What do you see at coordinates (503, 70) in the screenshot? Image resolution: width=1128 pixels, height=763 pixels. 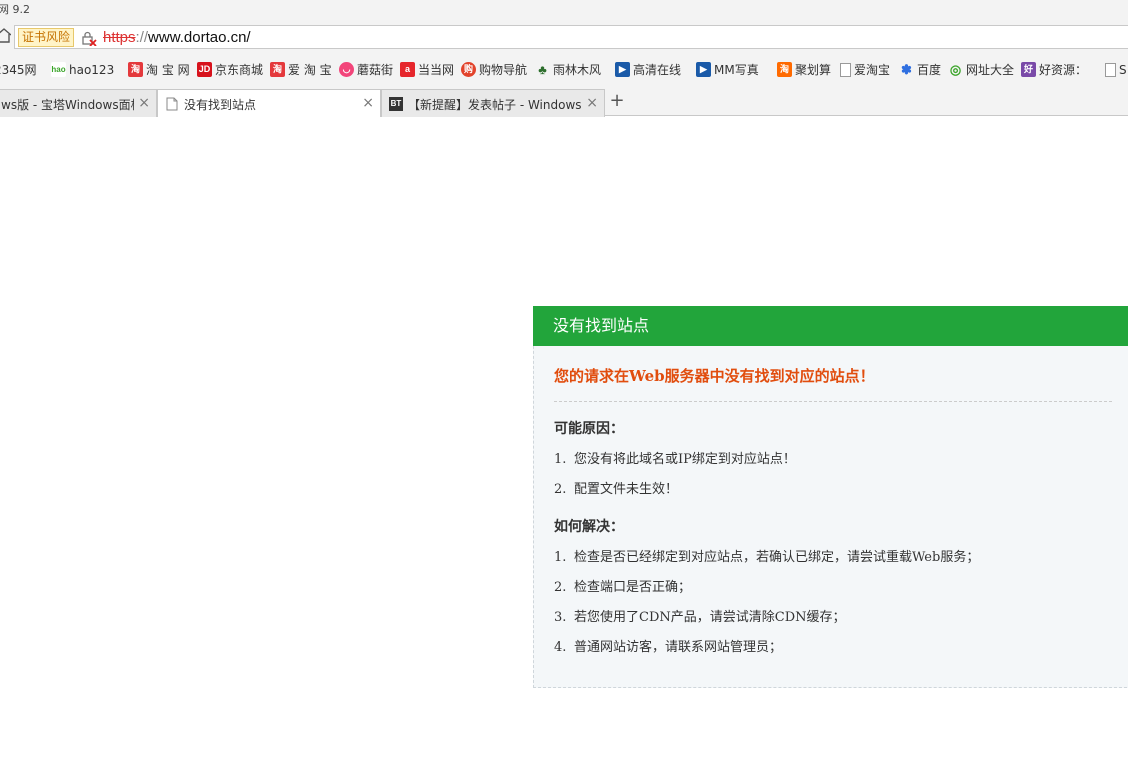 I see `bookmark-label: 购物导航` at bounding box center [503, 70].